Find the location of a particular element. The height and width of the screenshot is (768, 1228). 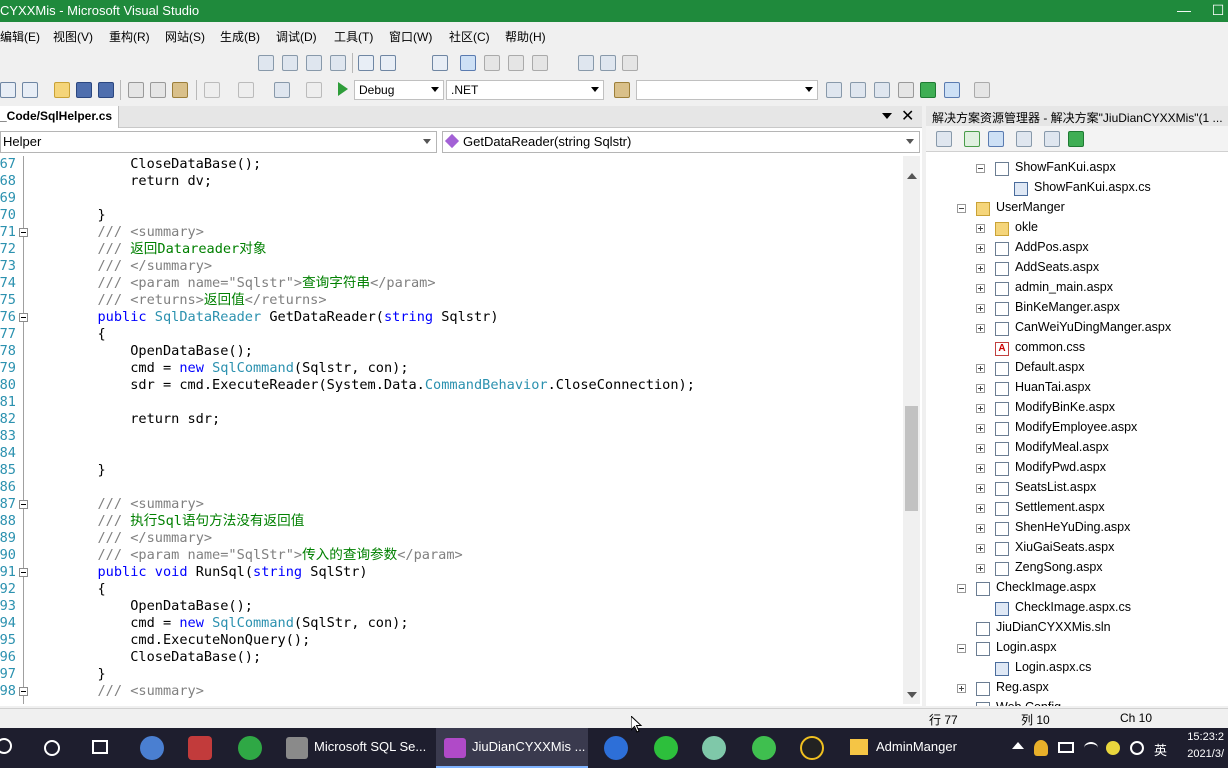

code-line: 82 return sdr; is located at coordinates (451, 419).